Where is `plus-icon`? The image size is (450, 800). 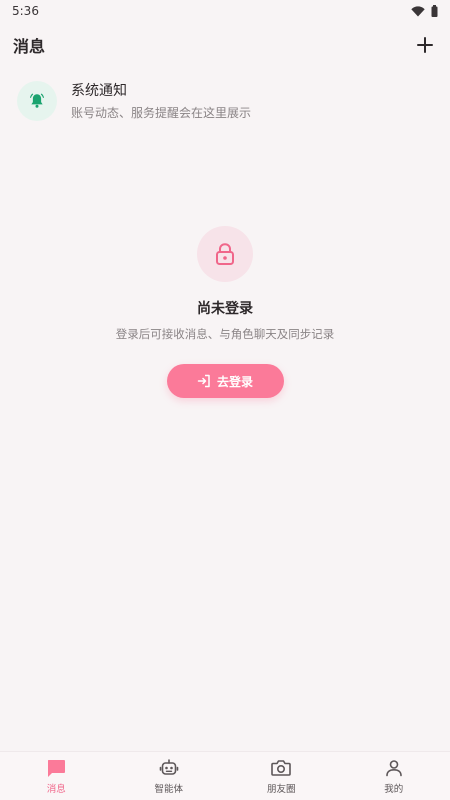
plus-icon is located at coordinates (425, 45).